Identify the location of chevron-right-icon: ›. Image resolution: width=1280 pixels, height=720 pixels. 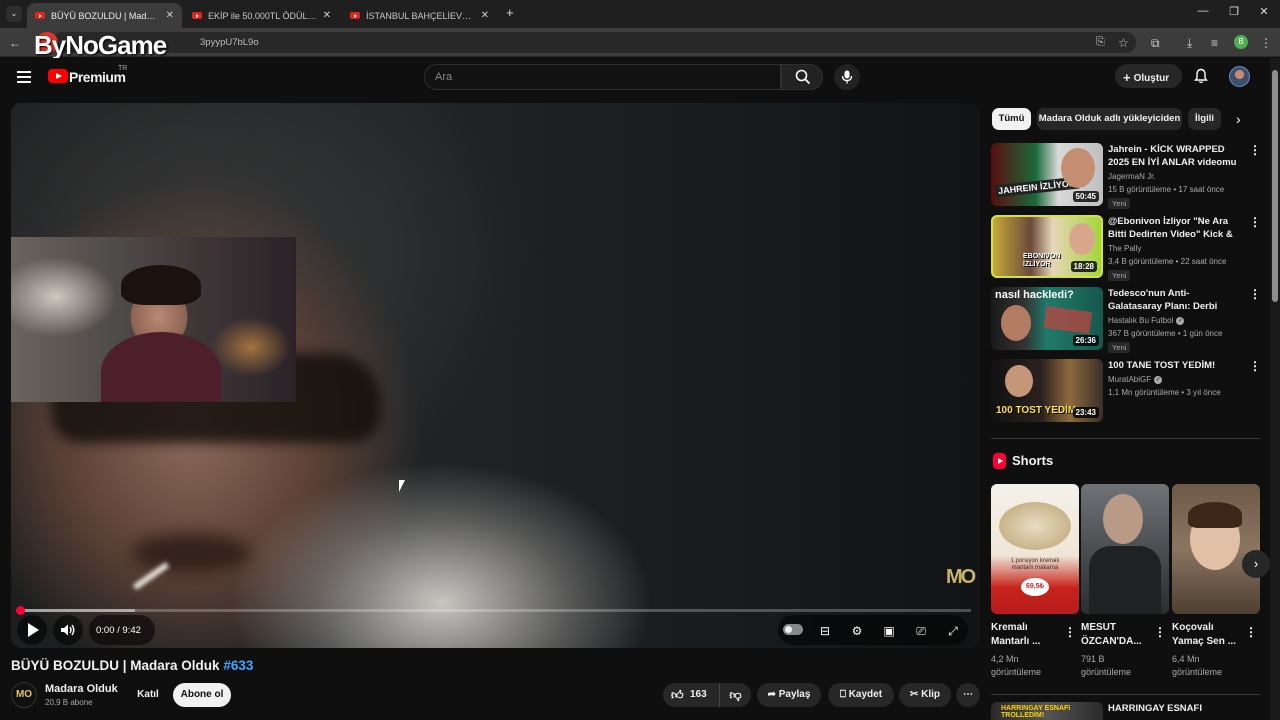
(1238, 119).